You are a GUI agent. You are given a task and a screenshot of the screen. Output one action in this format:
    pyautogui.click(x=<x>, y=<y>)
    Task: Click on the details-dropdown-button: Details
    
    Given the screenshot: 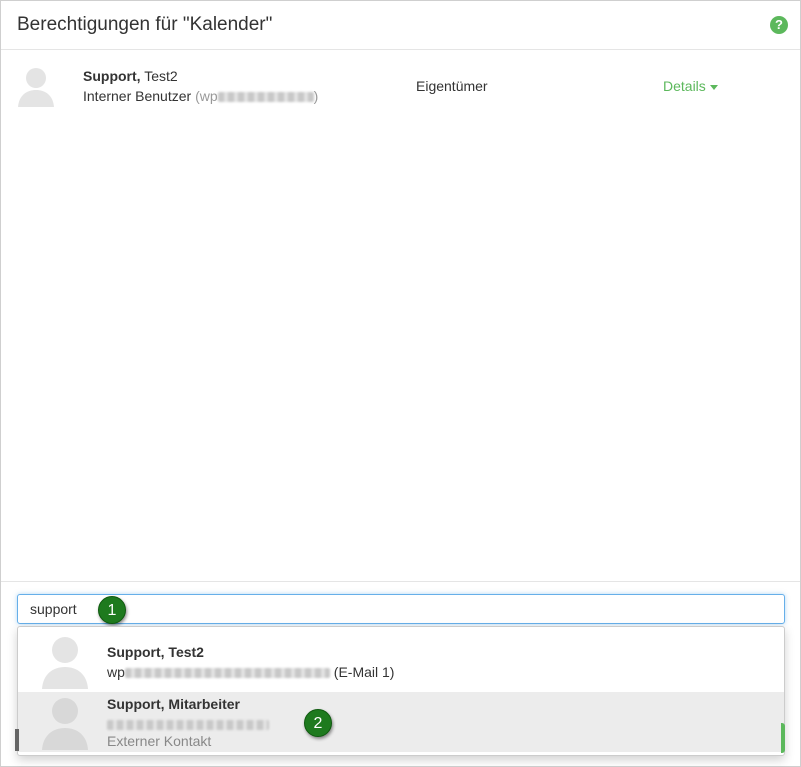 What is the action you would take?
    pyautogui.click(x=690, y=86)
    